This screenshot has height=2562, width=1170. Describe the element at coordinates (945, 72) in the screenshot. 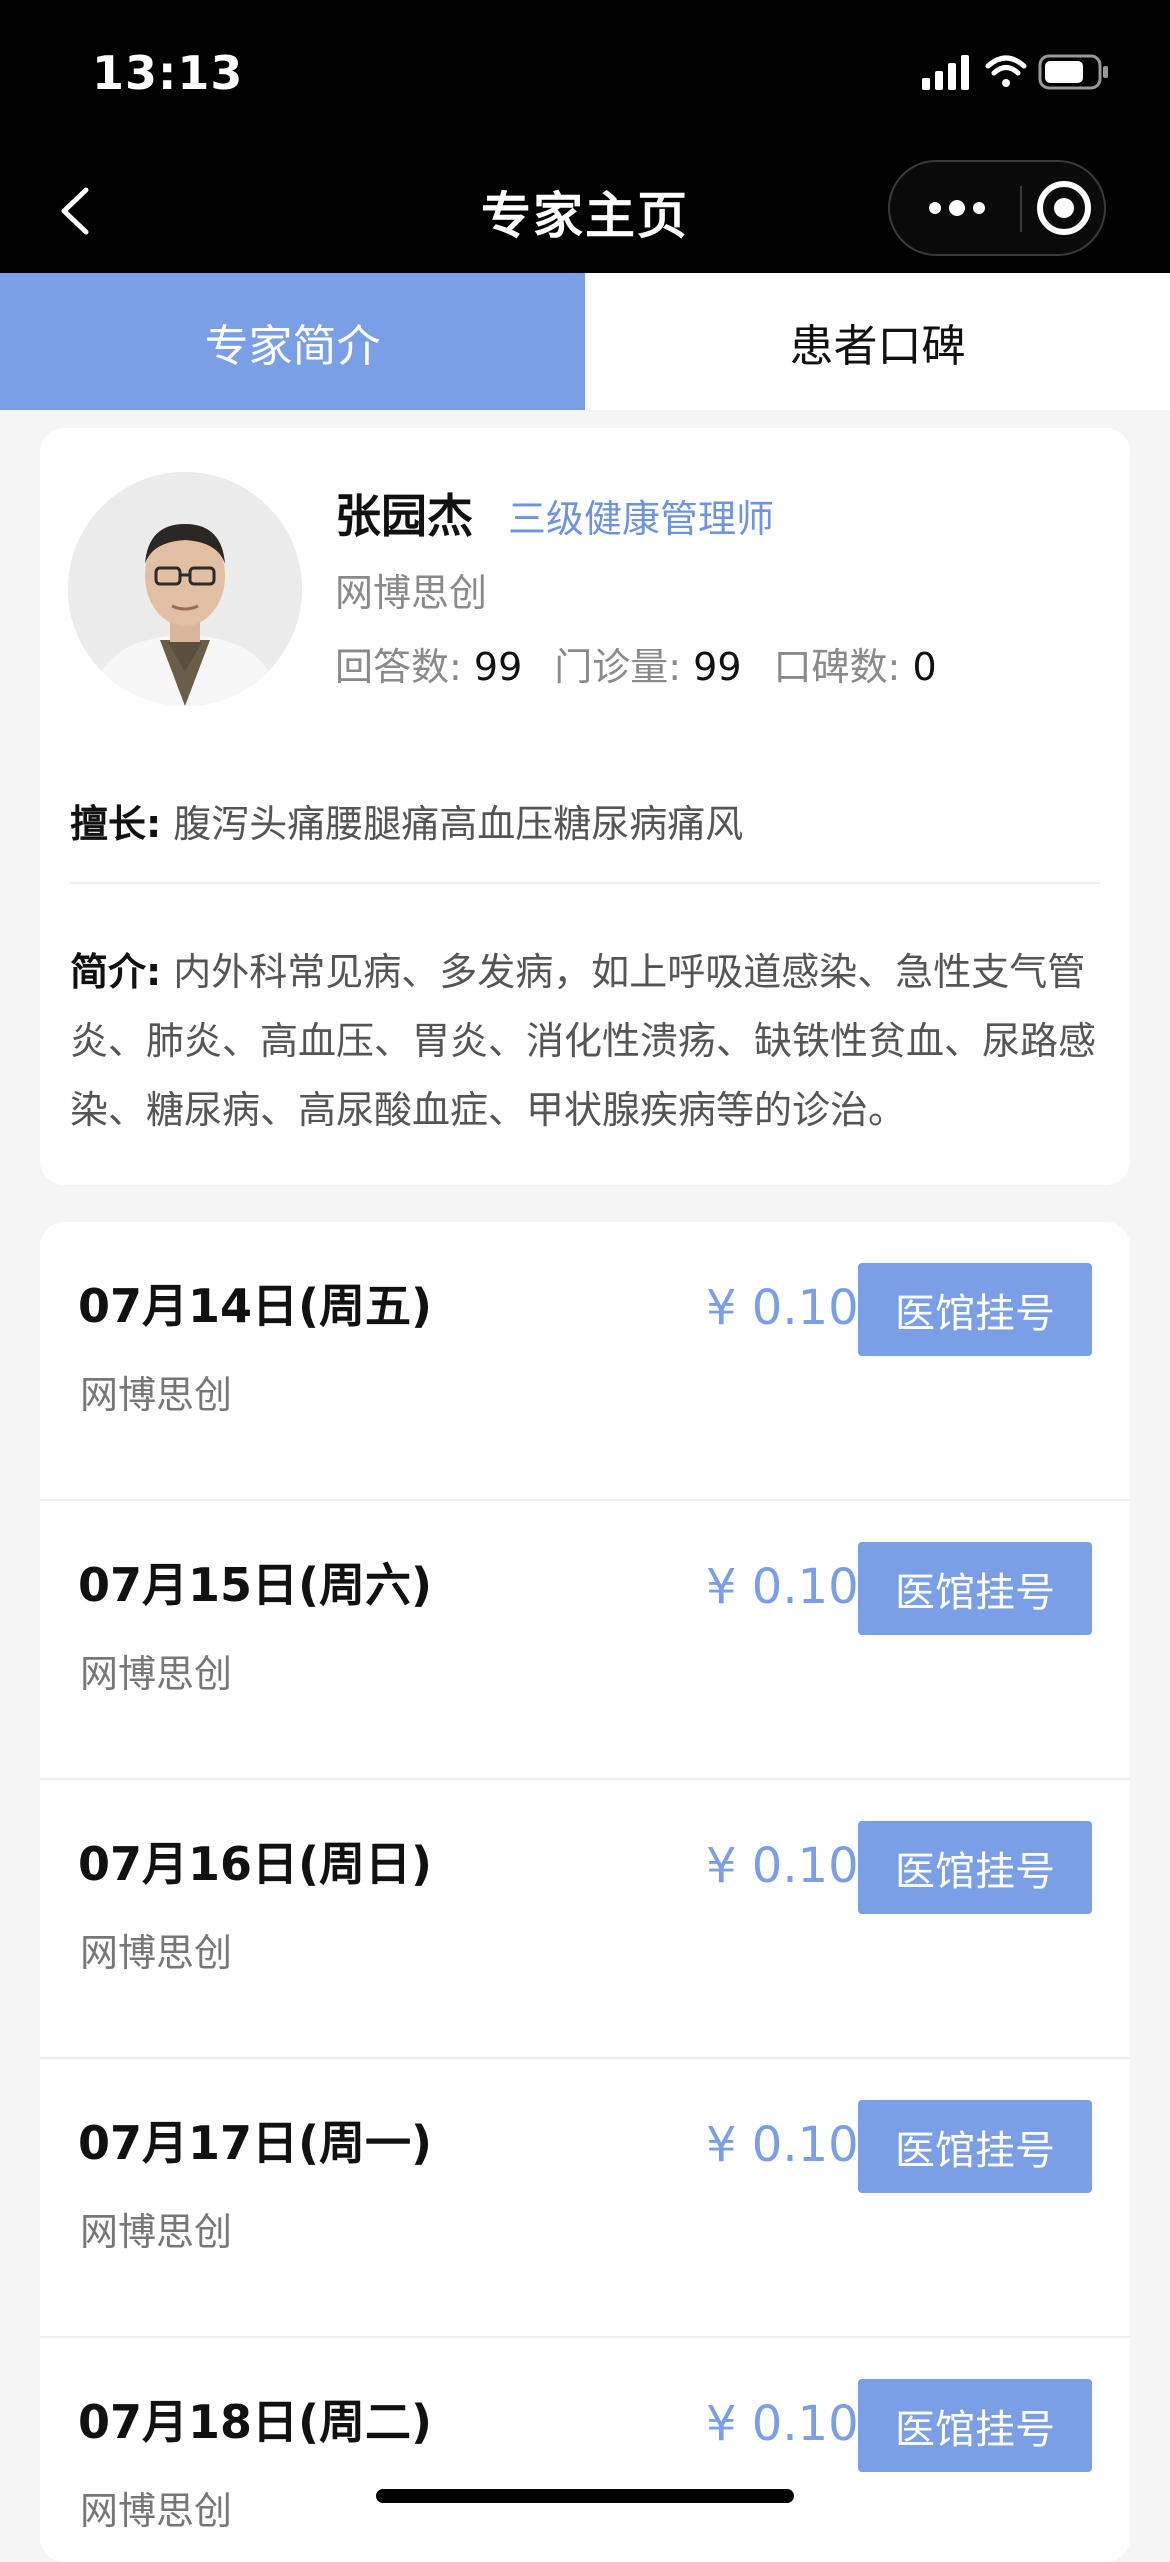

I see `signal-icon` at that location.